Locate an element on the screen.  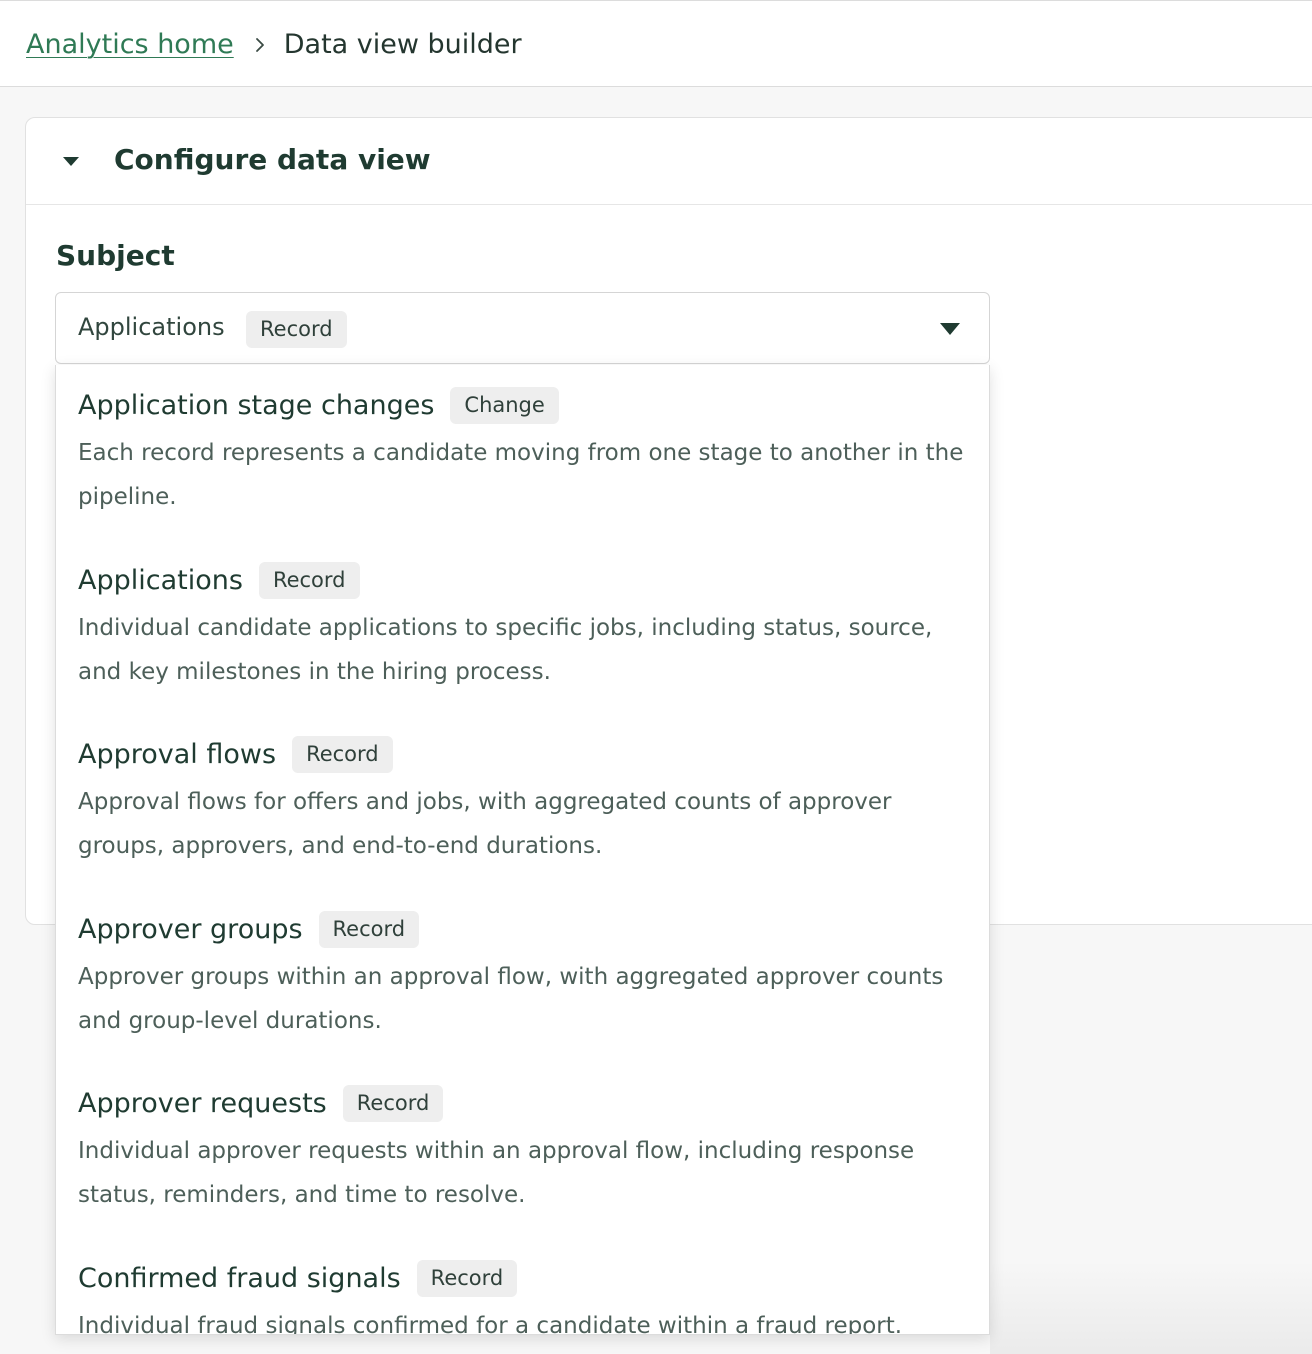
option-title: Approver requests is located at coordinates (202, 1103).